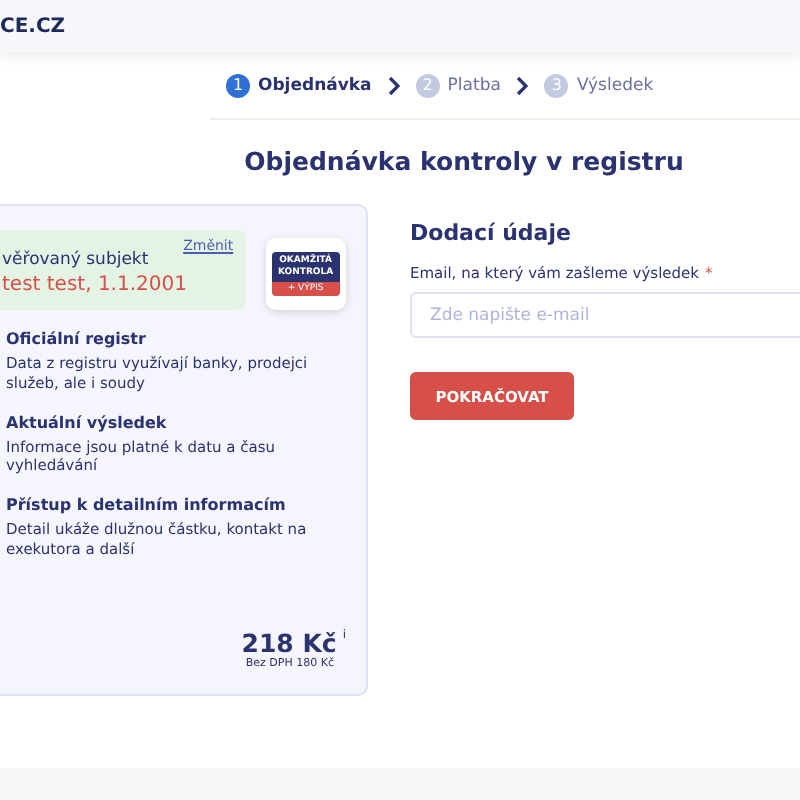  I want to click on step-number: 3, so click(556, 85).